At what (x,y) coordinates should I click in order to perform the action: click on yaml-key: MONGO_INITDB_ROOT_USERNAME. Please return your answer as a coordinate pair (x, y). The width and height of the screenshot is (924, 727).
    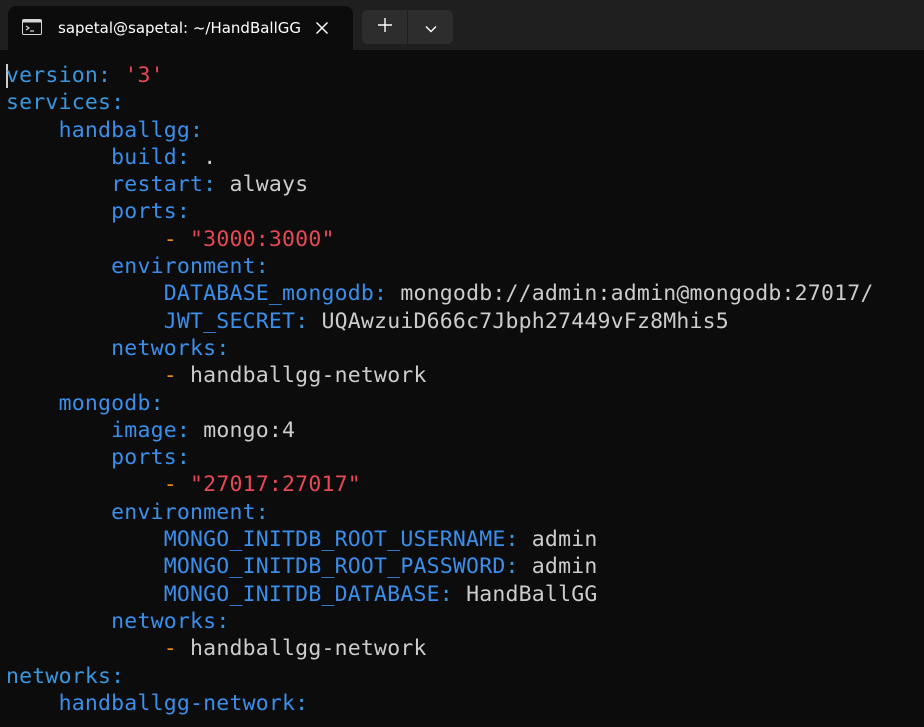
    Looking at the image, I should click on (334, 540).